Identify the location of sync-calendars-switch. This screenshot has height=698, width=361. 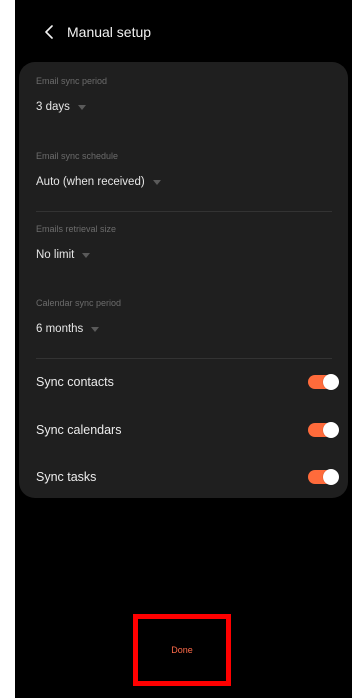
(323, 430).